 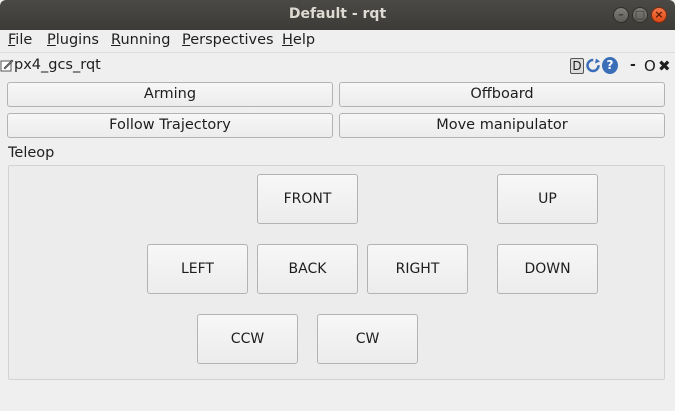 I want to click on left-button: LEFT, so click(x=197, y=269).